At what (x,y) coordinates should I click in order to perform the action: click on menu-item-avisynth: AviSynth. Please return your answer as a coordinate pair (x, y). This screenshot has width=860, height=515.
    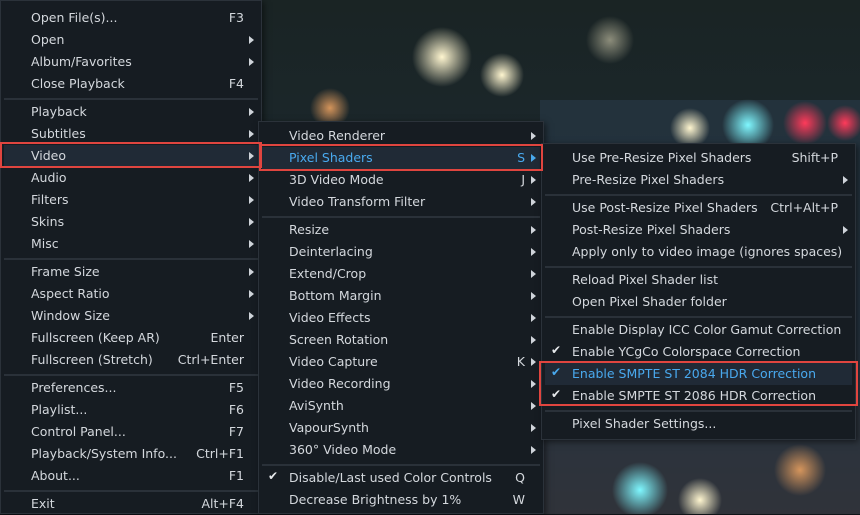
    Looking at the image, I should click on (401, 406).